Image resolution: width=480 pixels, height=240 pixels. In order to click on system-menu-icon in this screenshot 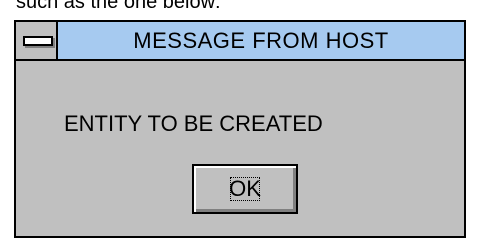, I will do `click(38, 41)`.